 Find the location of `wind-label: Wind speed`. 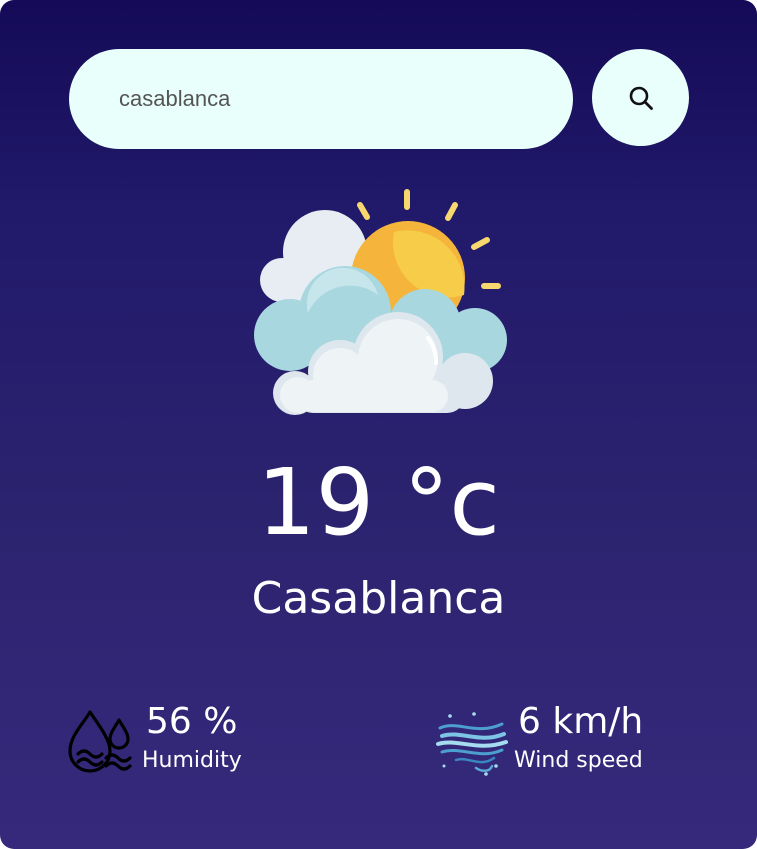

wind-label: Wind speed is located at coordinates (578, 760).